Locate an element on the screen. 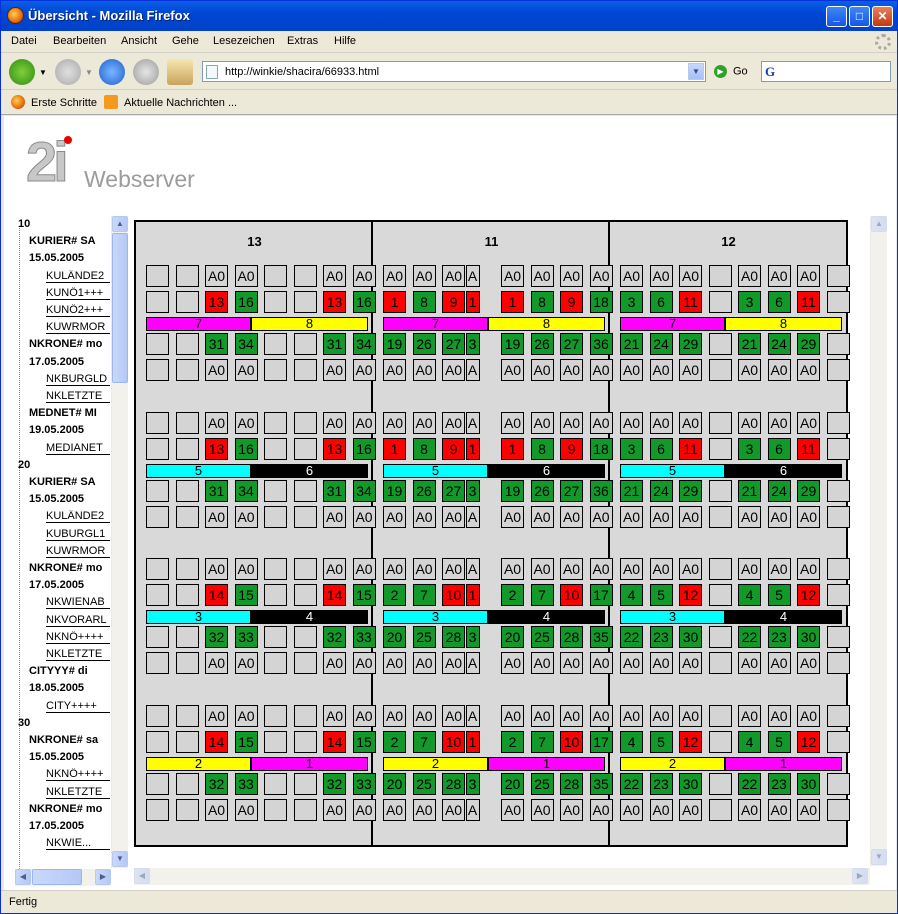 The width and height of the screenshot is (898, 914). title-bar: Übersicht - Mozilla Firefox _ □ ✕ is located at coordinates (449, 16).